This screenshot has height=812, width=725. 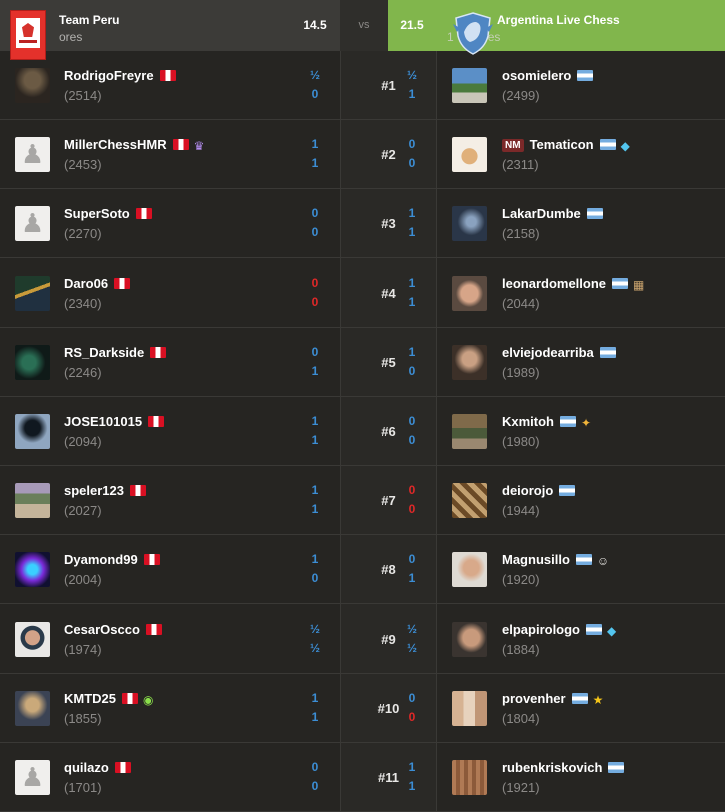 I want to click on left-team-header: Team Peru ores 14.5, so click(x=170, y=30).